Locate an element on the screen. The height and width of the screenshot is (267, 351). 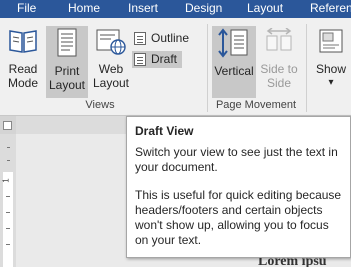
read-mode-icon is located at coordinates (23, 41).